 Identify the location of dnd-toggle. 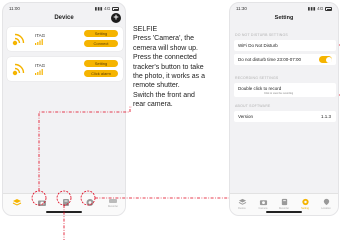
(325, 59).